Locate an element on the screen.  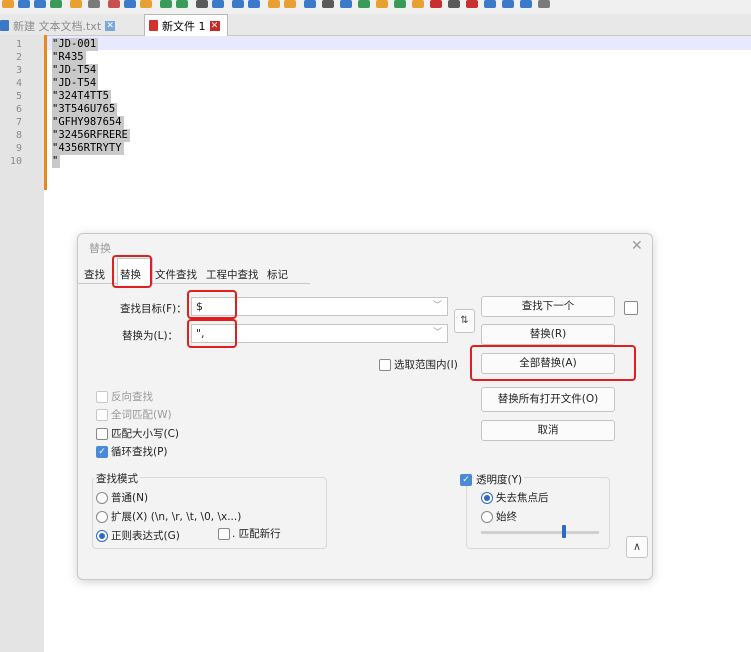
close-icon is located at coordinates (76, 4).